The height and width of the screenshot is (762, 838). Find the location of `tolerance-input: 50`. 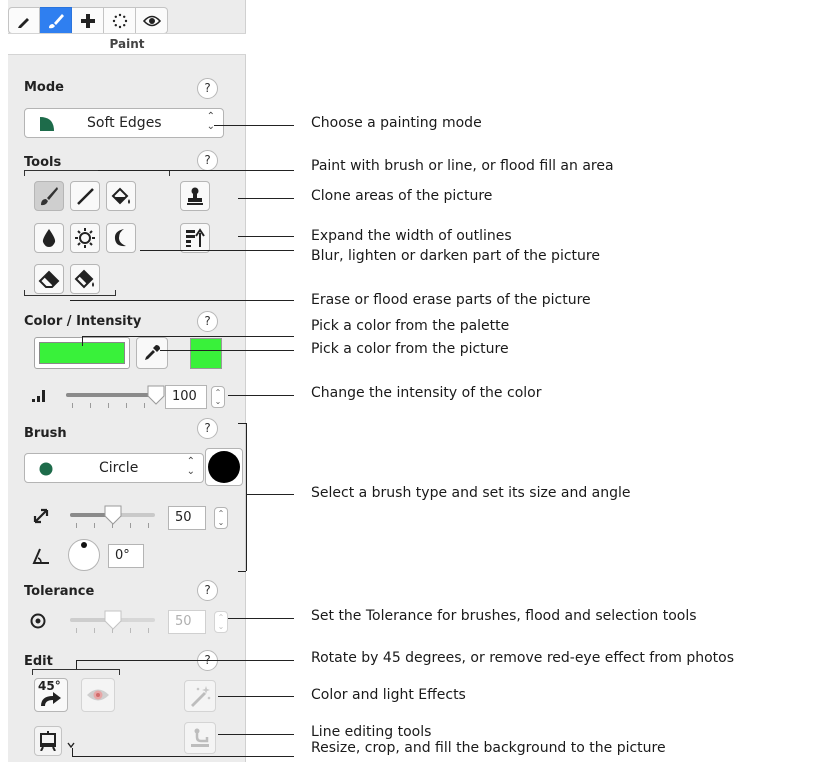

tolerance-input: 50 is located at coordinates (187, 622).